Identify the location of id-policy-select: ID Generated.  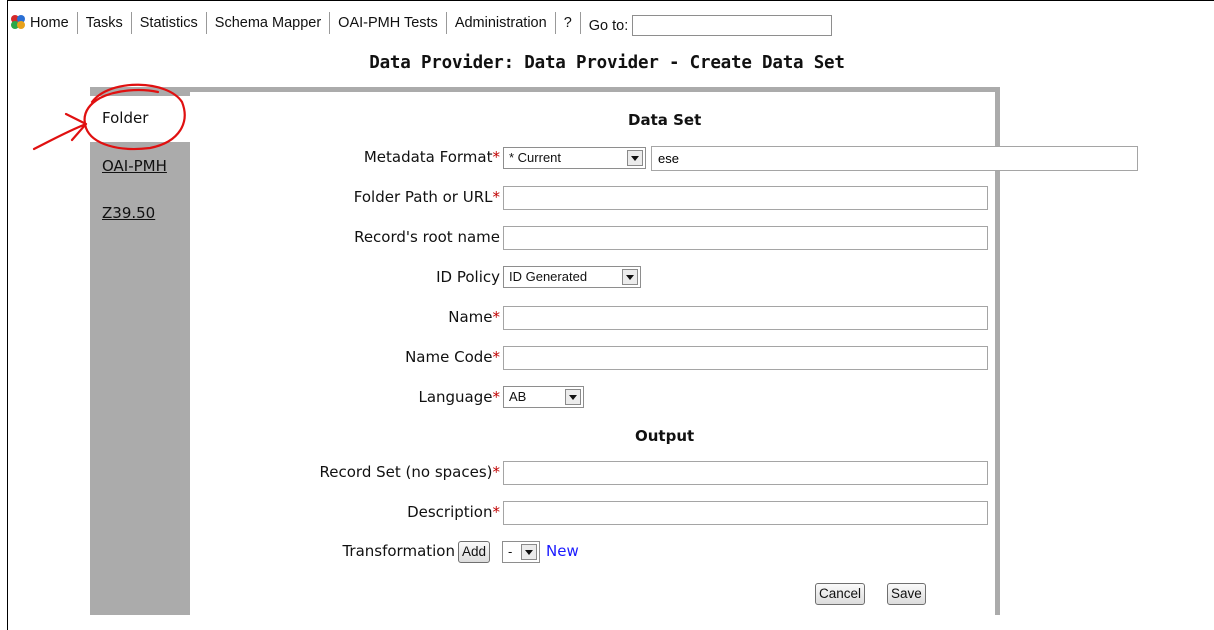
(572, 277).